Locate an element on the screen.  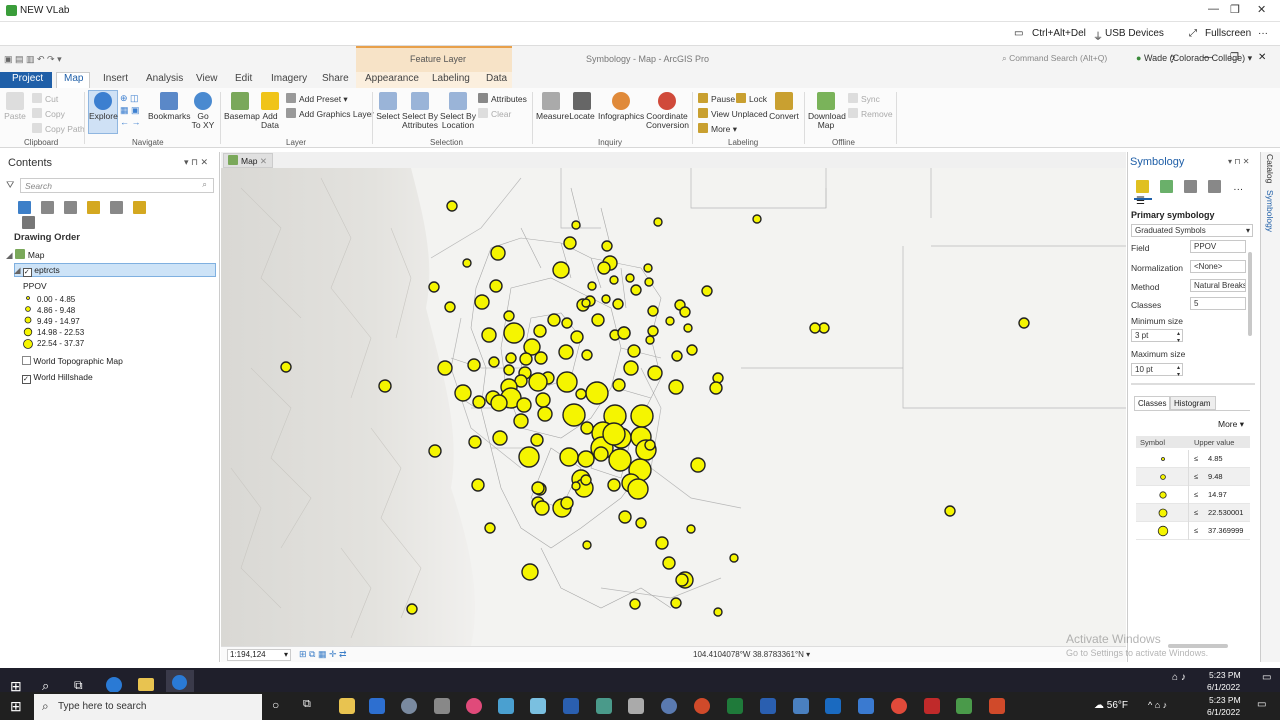
maximize-button: ❐ is located at coordinates (1234, 57).